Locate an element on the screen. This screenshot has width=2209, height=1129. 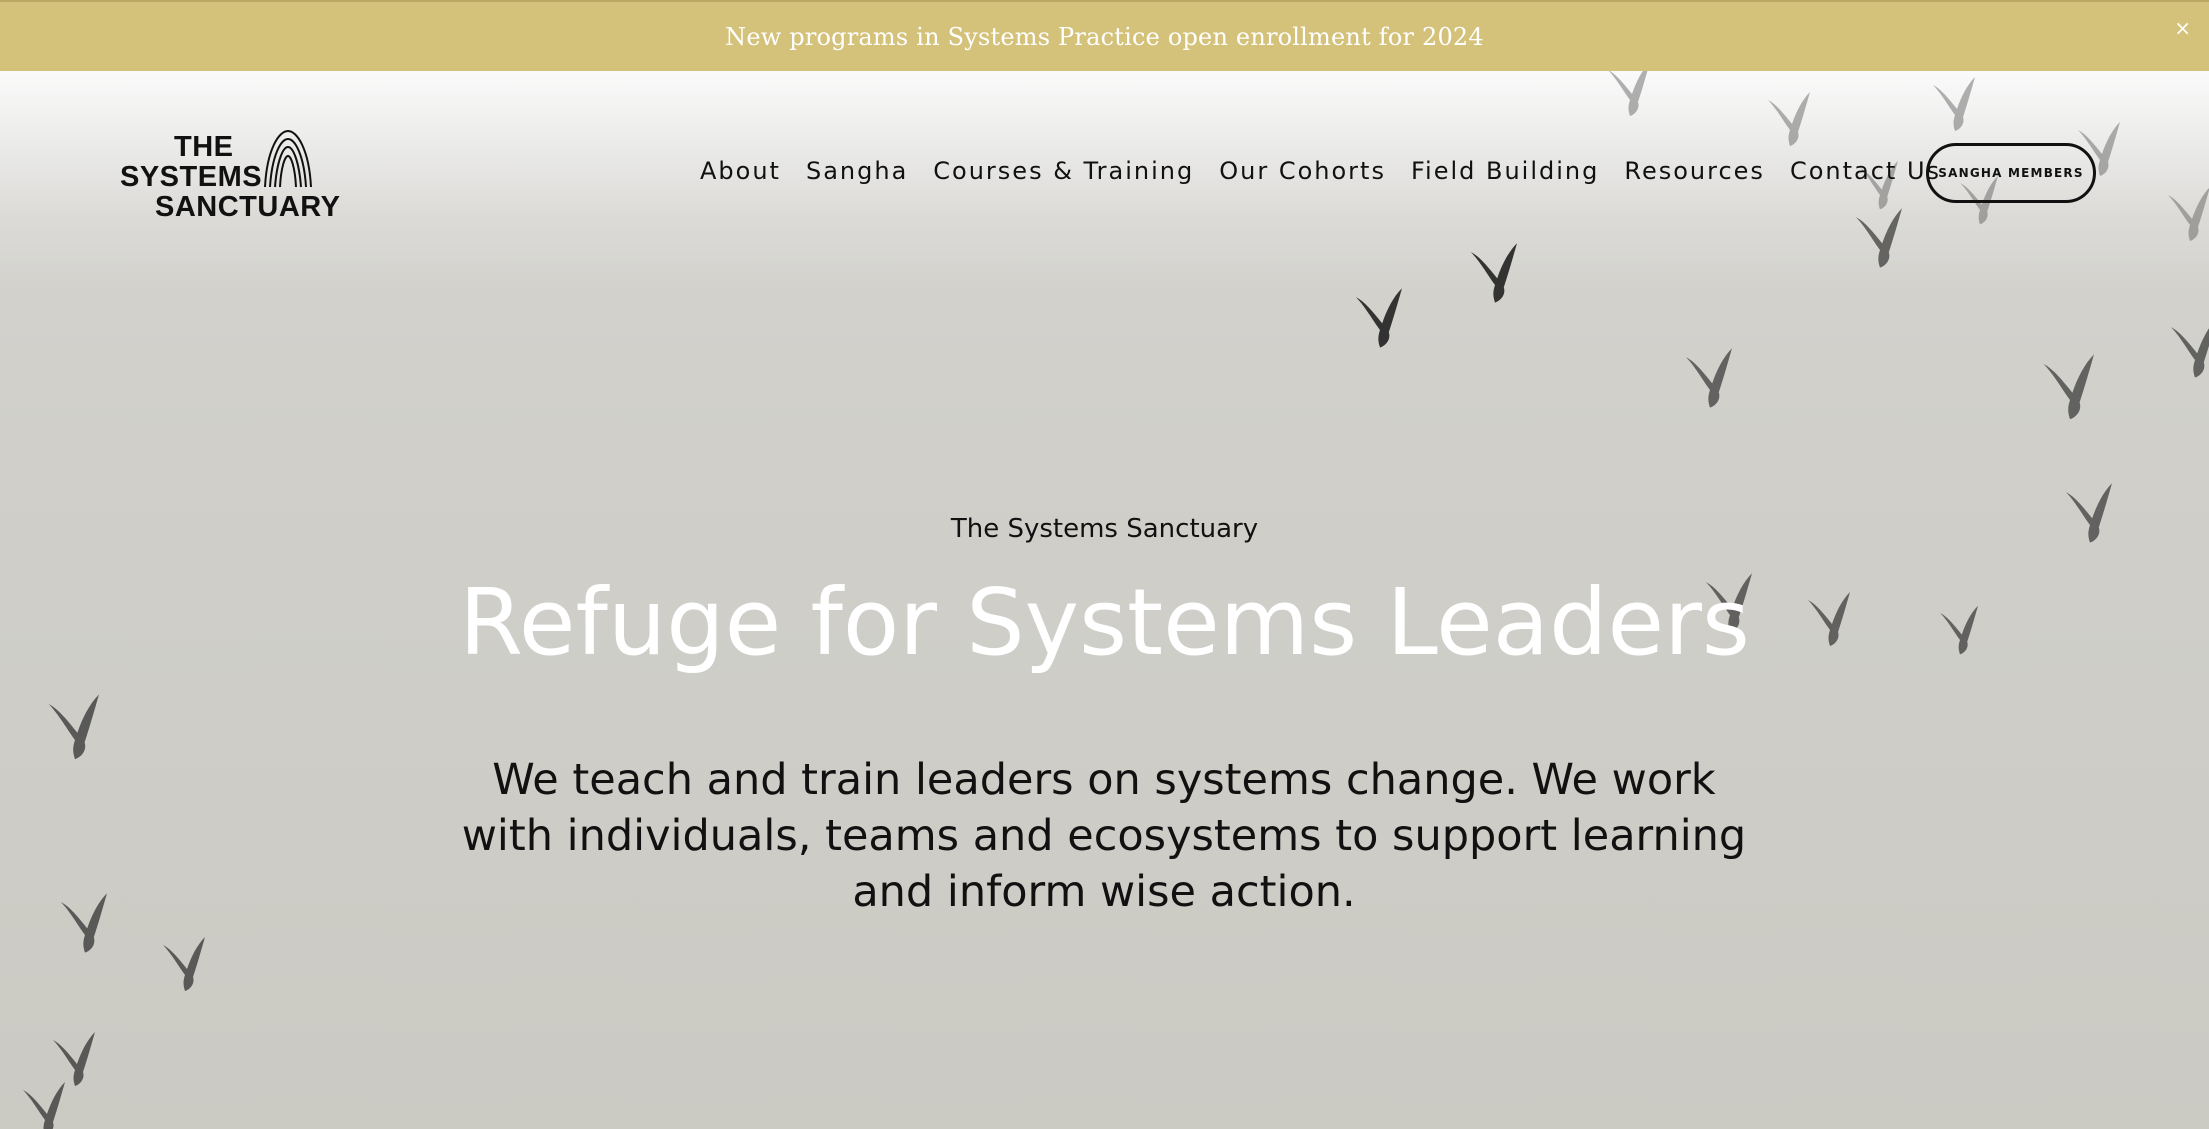
logo-line-sanctuary: SANCTUARY is located at coordinates (248, 207).